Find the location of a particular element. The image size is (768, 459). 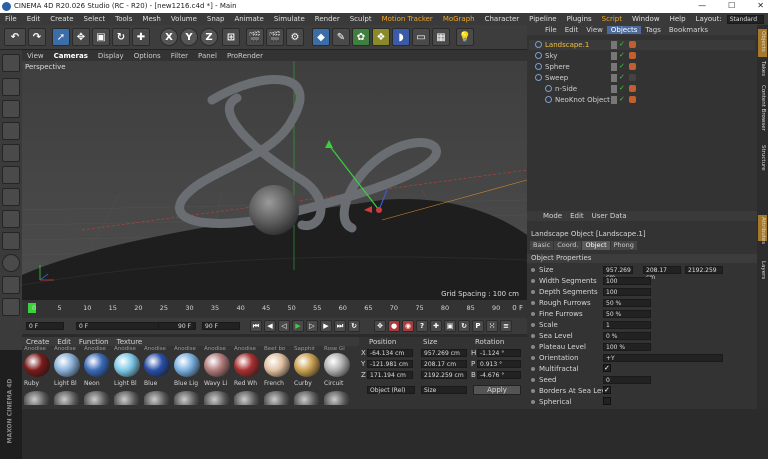

object-list-item: n-Side ✓ is located at coordinates (642, 89).